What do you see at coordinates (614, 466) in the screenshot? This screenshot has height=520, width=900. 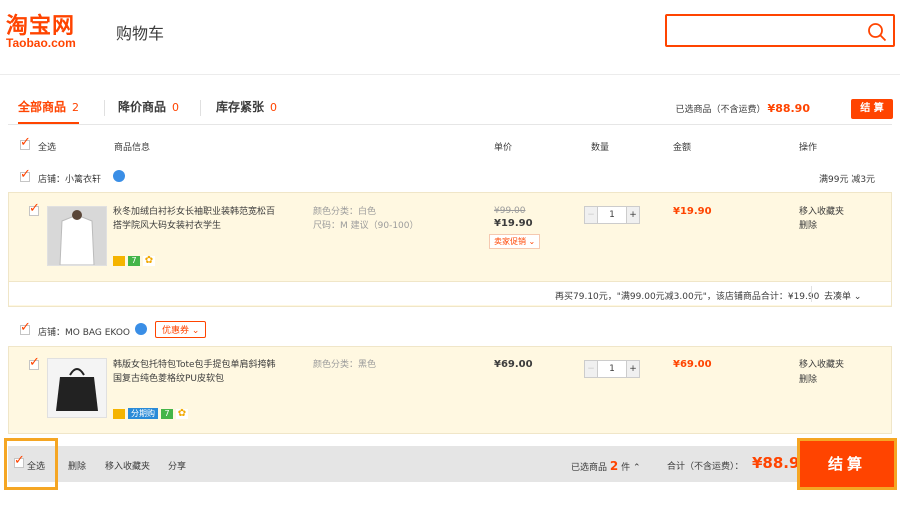 I see `selected-count-number: 2` at bounding box center [614, 466].